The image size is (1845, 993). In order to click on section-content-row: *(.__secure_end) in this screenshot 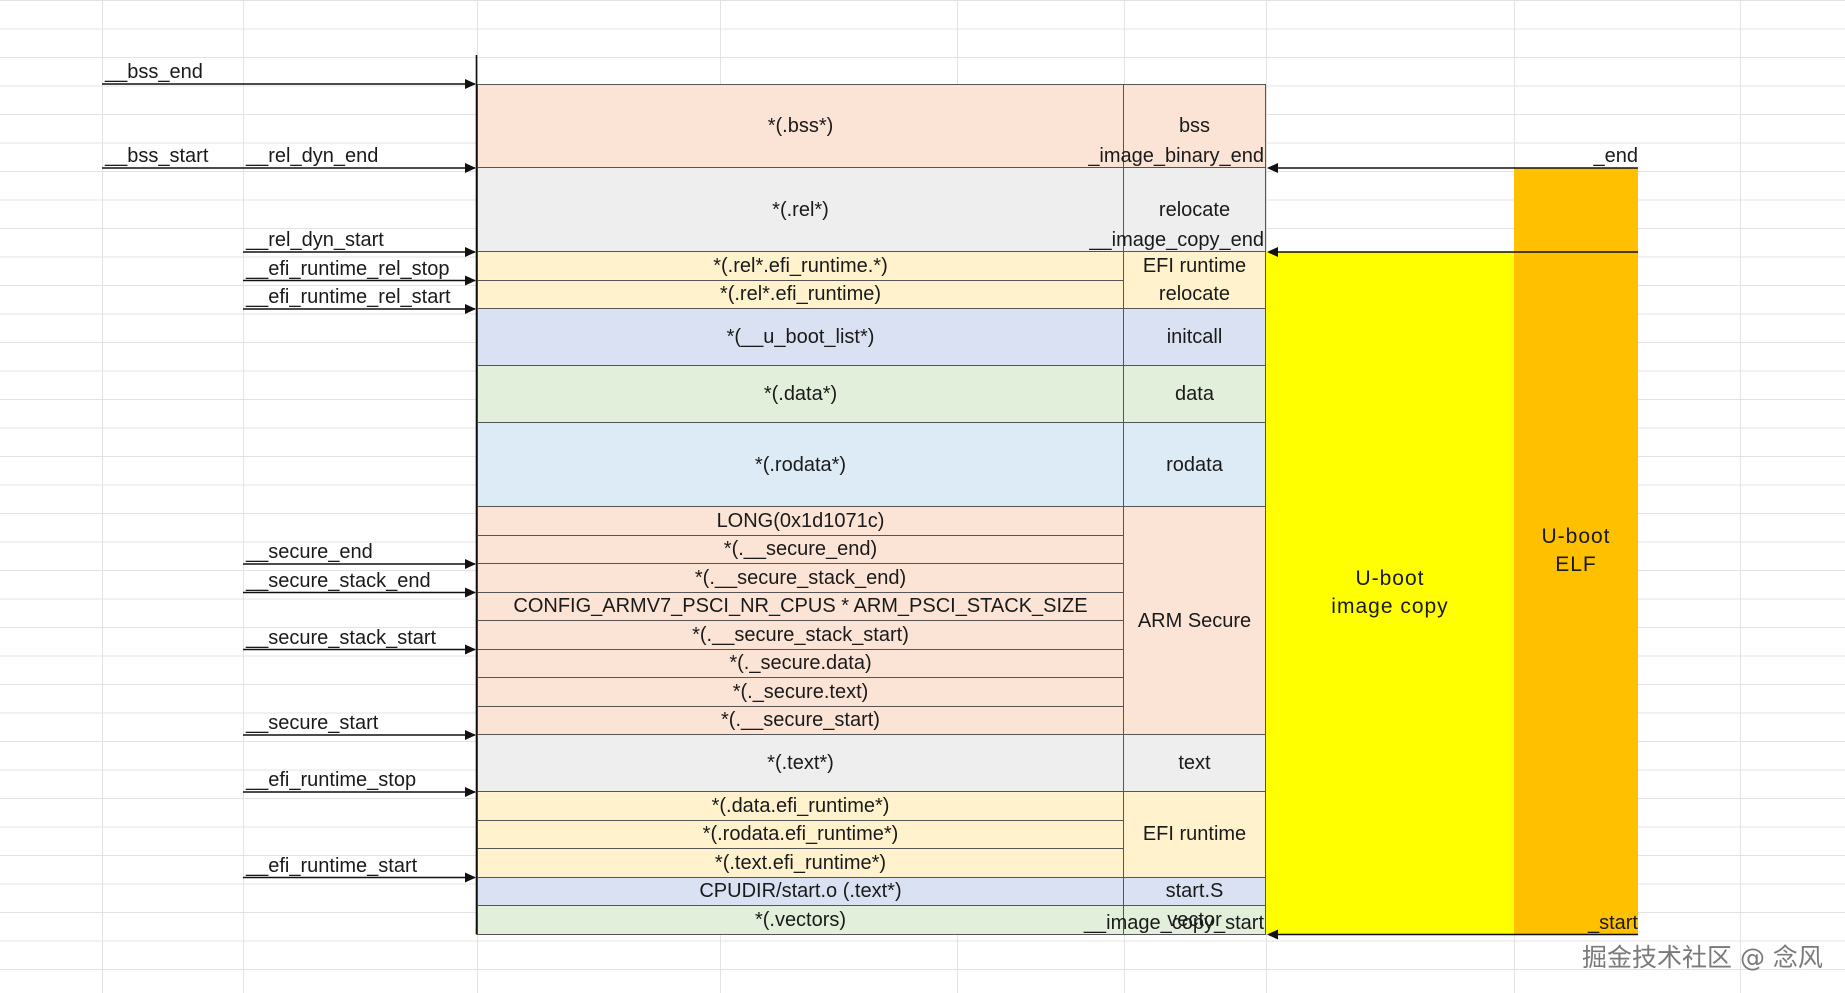, I will do `click(800, 549)`.